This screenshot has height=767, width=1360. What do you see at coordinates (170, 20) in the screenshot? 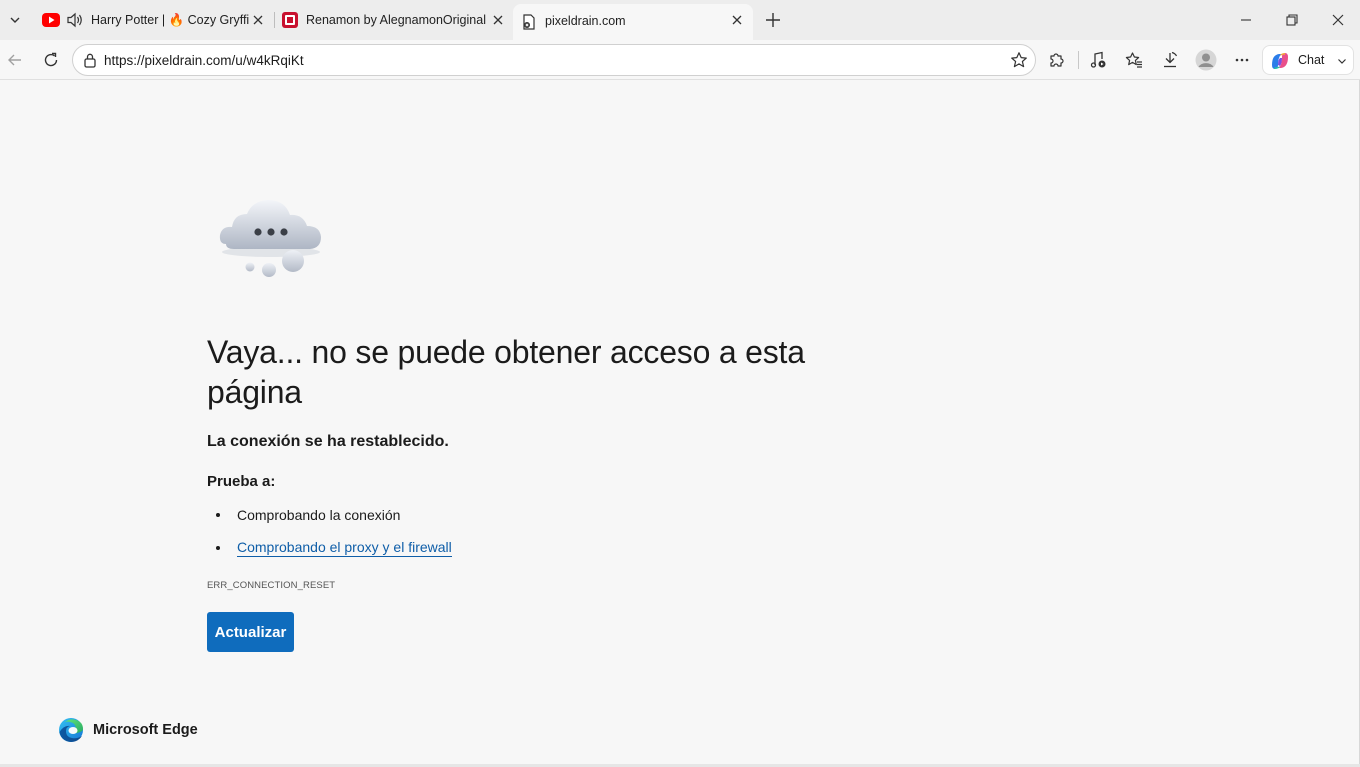
I see `tab-title: Harry Potter | 🔥 Cozy Gryffindor` at bounding box center [170, 20].